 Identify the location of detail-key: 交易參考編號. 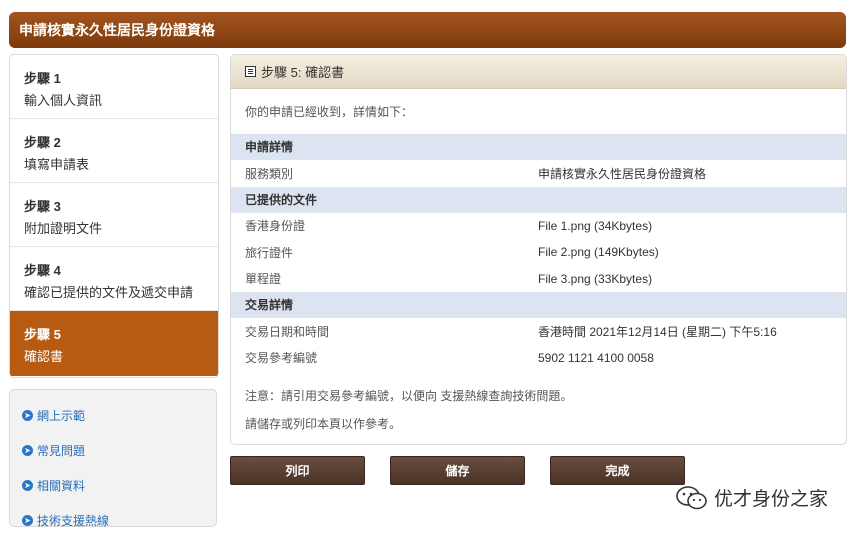
(281, 358).